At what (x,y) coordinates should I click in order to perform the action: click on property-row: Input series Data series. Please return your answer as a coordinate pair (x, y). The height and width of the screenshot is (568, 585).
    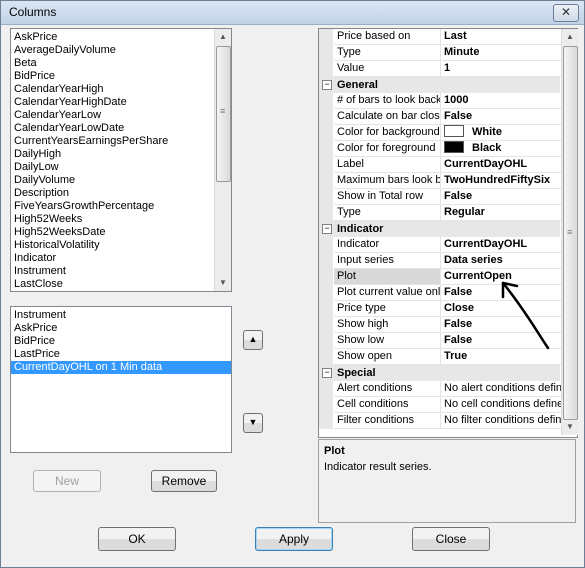
    Looking at the image, I should click on (441, 261).